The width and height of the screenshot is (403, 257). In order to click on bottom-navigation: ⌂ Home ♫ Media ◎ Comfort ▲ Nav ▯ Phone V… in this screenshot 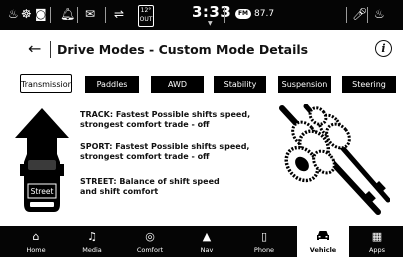, I will do `click(201, 241)`.